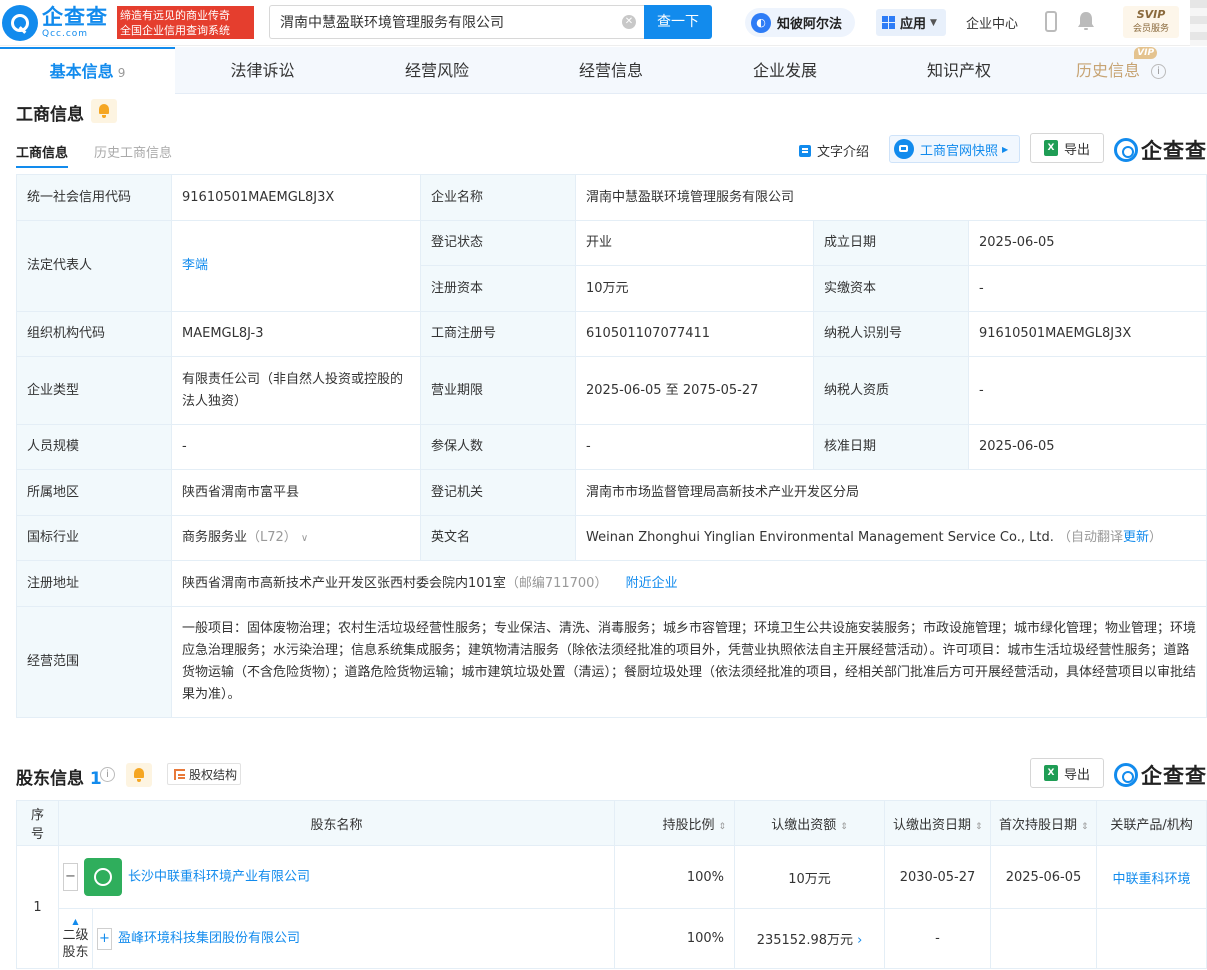 The width and height of the screenshot is (1207, 970). What do you see at coordinates (959, 70) in the screenshot?
I see `tab-ip: 知识产权` at bounding box center [959, 70].